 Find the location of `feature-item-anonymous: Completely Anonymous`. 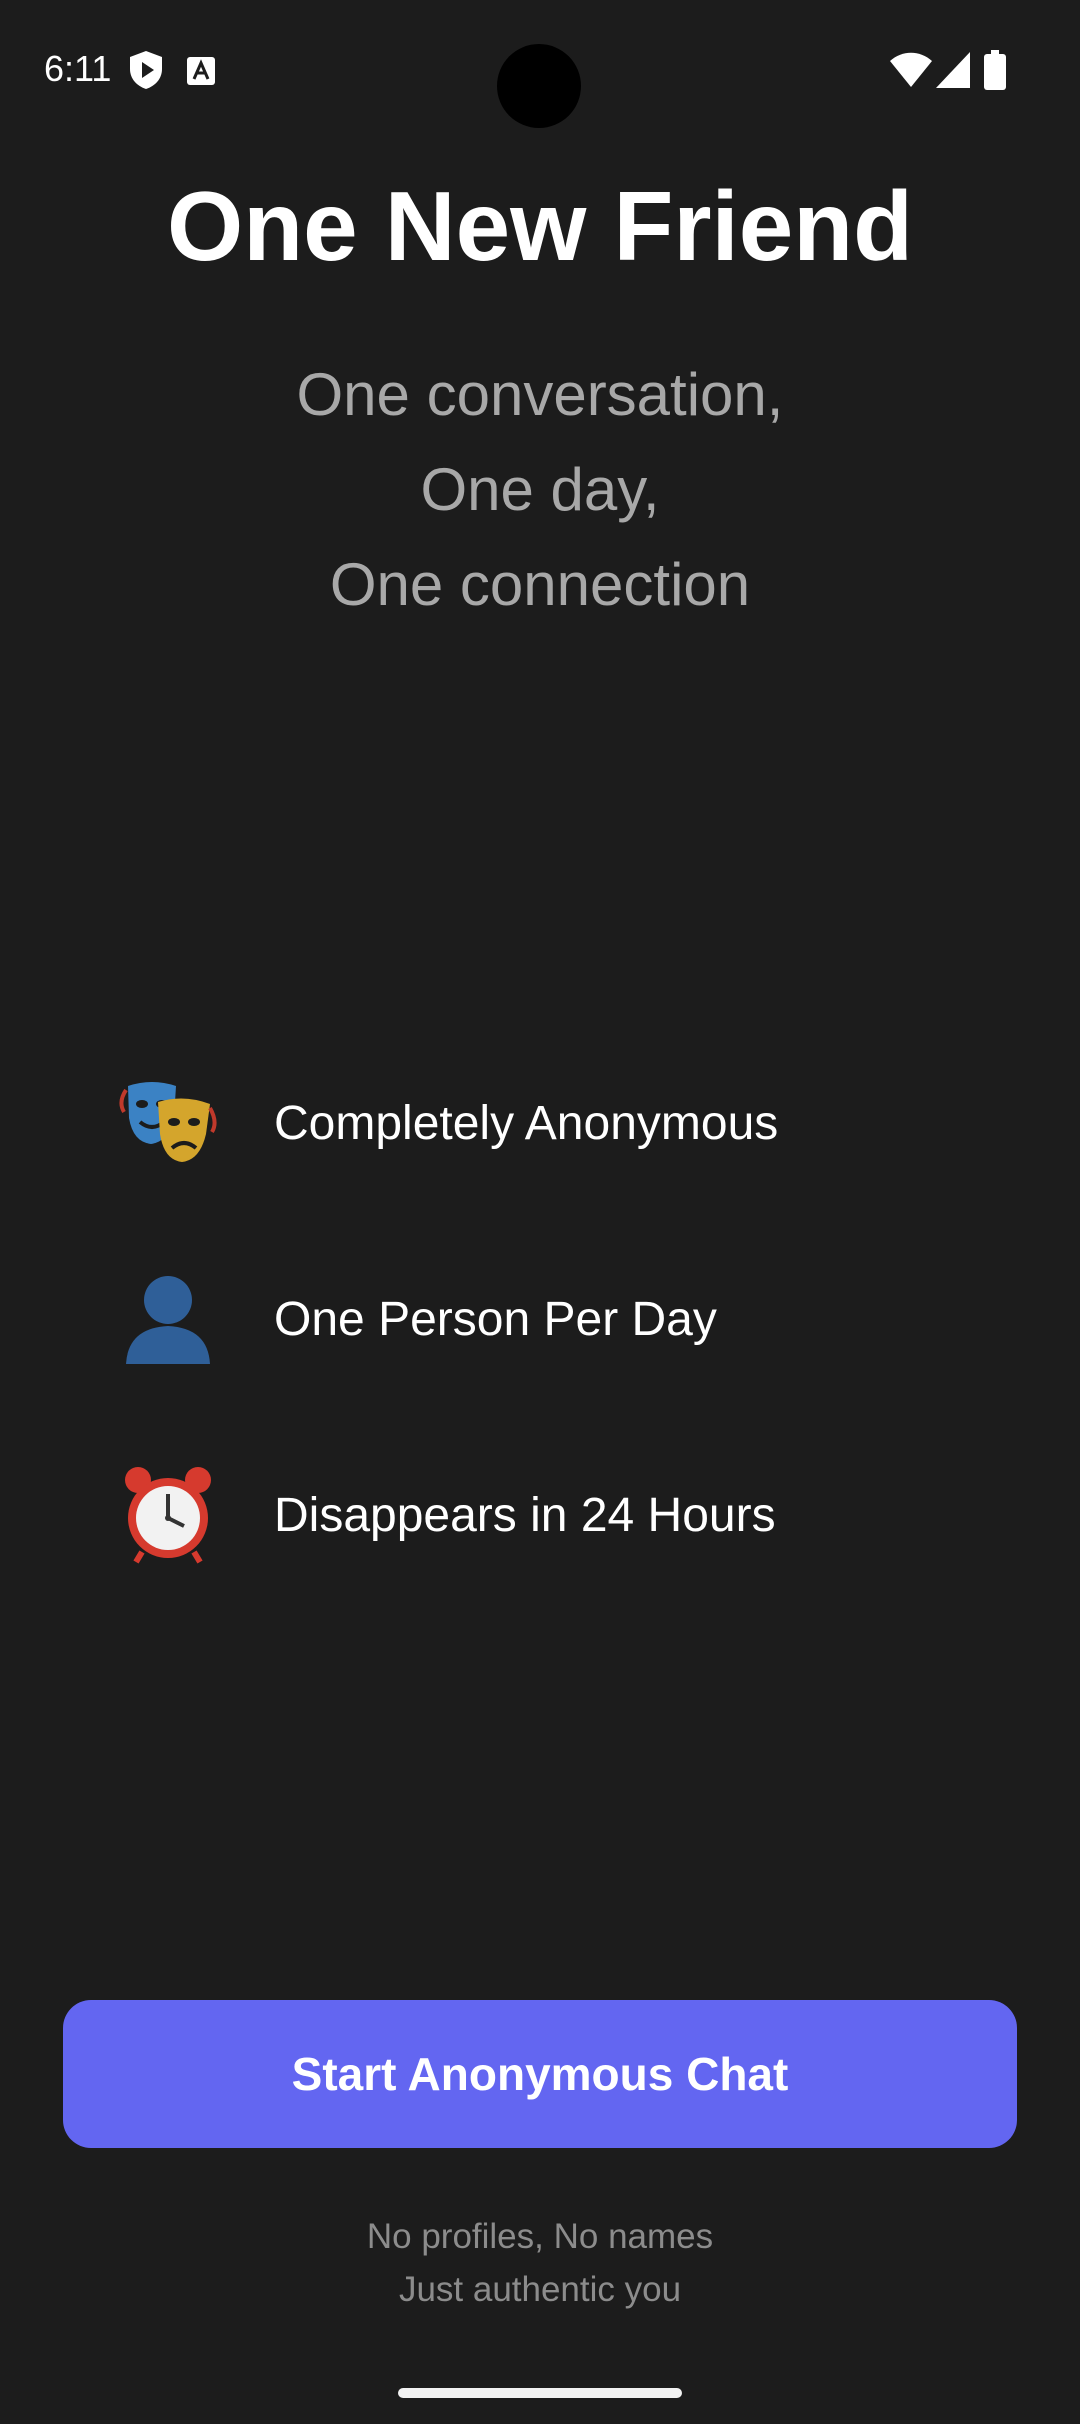

feature-item-anonymous: Completely Anonymous is located at coordinates (568, 1127).